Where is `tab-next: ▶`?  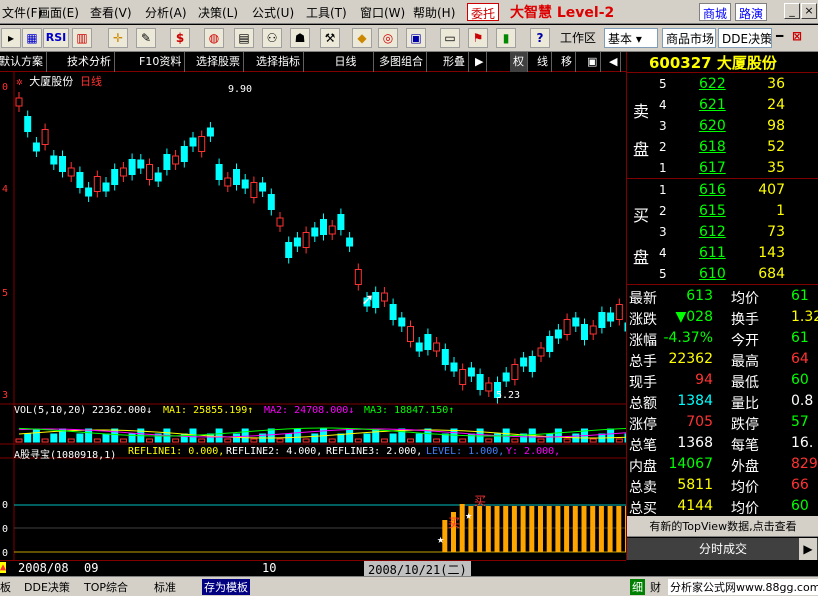
tab-next: ▶ is located at coordinates (480, 62).